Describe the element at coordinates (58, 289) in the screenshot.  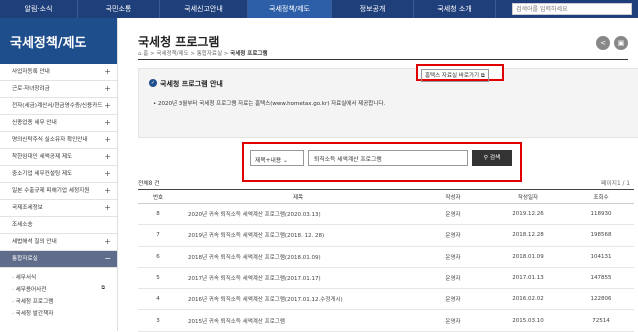
I see `sidebar-subitem: · 세무용어사전 ⧉` at that location.